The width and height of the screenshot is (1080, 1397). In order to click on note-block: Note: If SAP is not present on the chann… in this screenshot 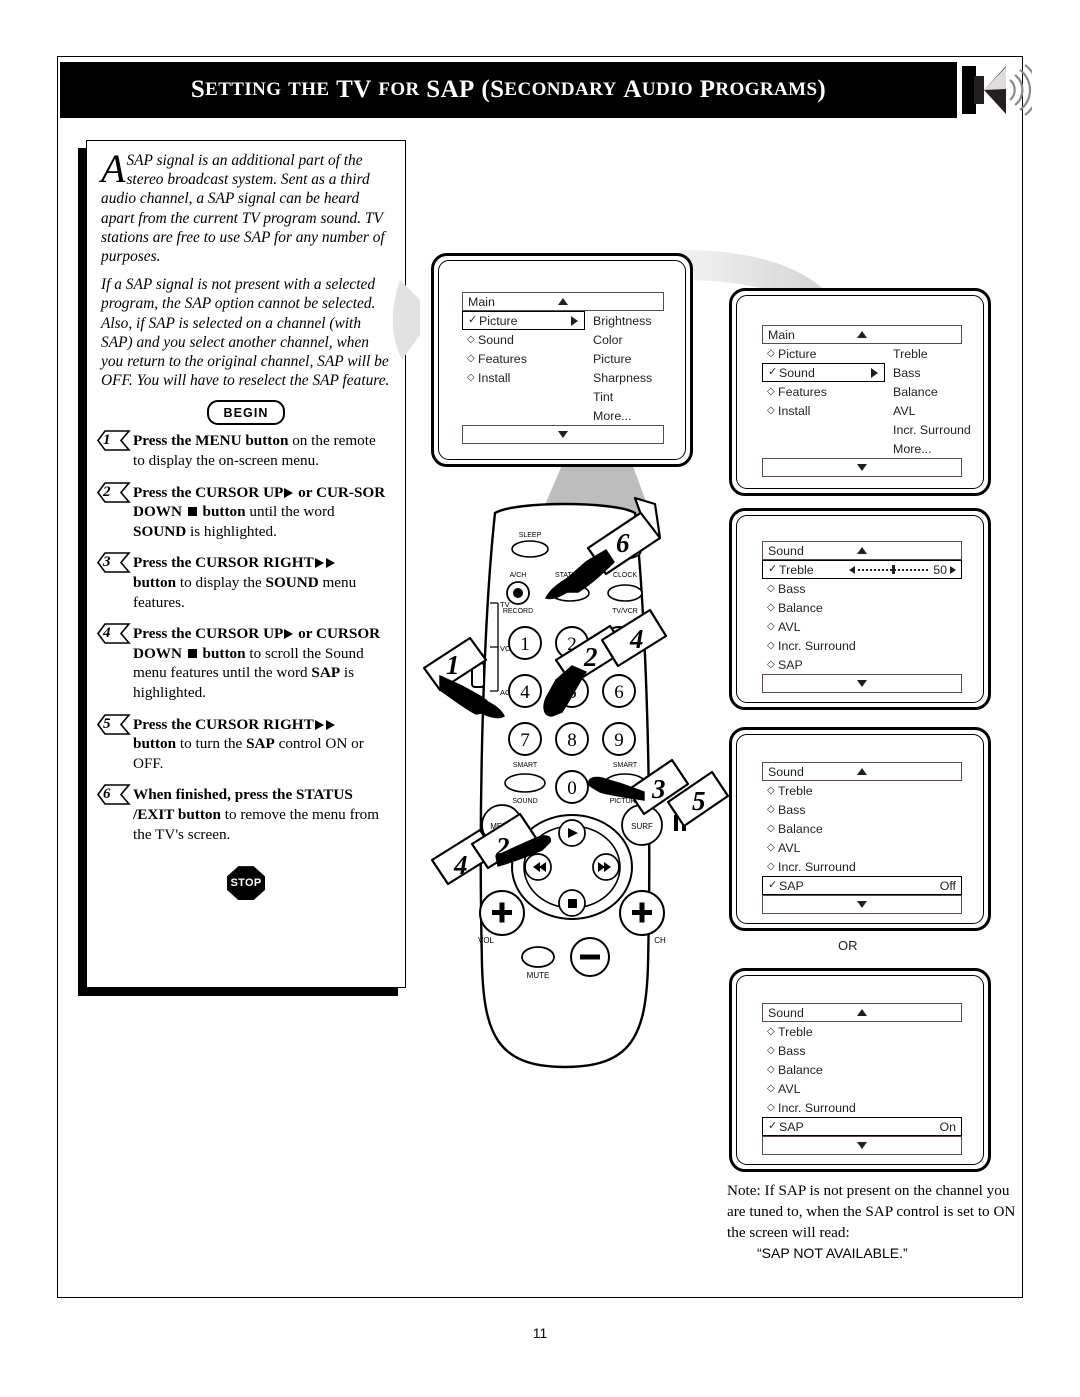, I will do `click(872, 1222)`.